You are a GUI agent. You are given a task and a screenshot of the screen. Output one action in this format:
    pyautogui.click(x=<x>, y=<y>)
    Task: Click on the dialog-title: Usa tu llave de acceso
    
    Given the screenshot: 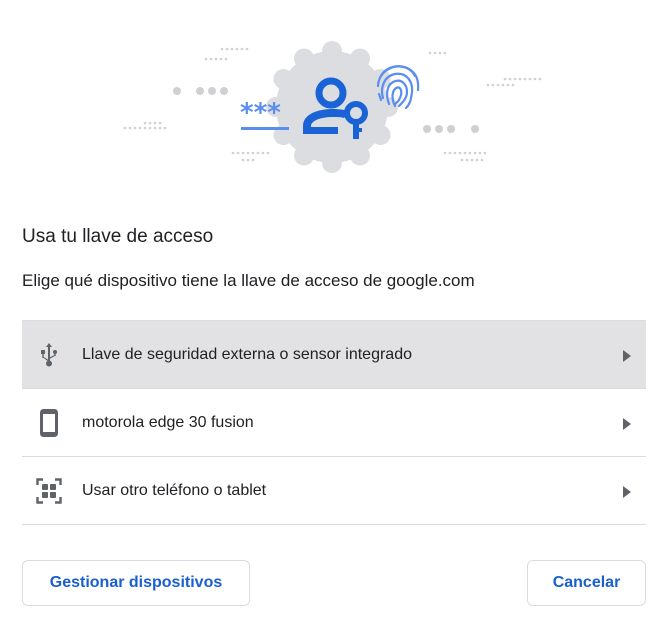 What is the action you would take?
    pyautogui.click(x=118, y=236)
    